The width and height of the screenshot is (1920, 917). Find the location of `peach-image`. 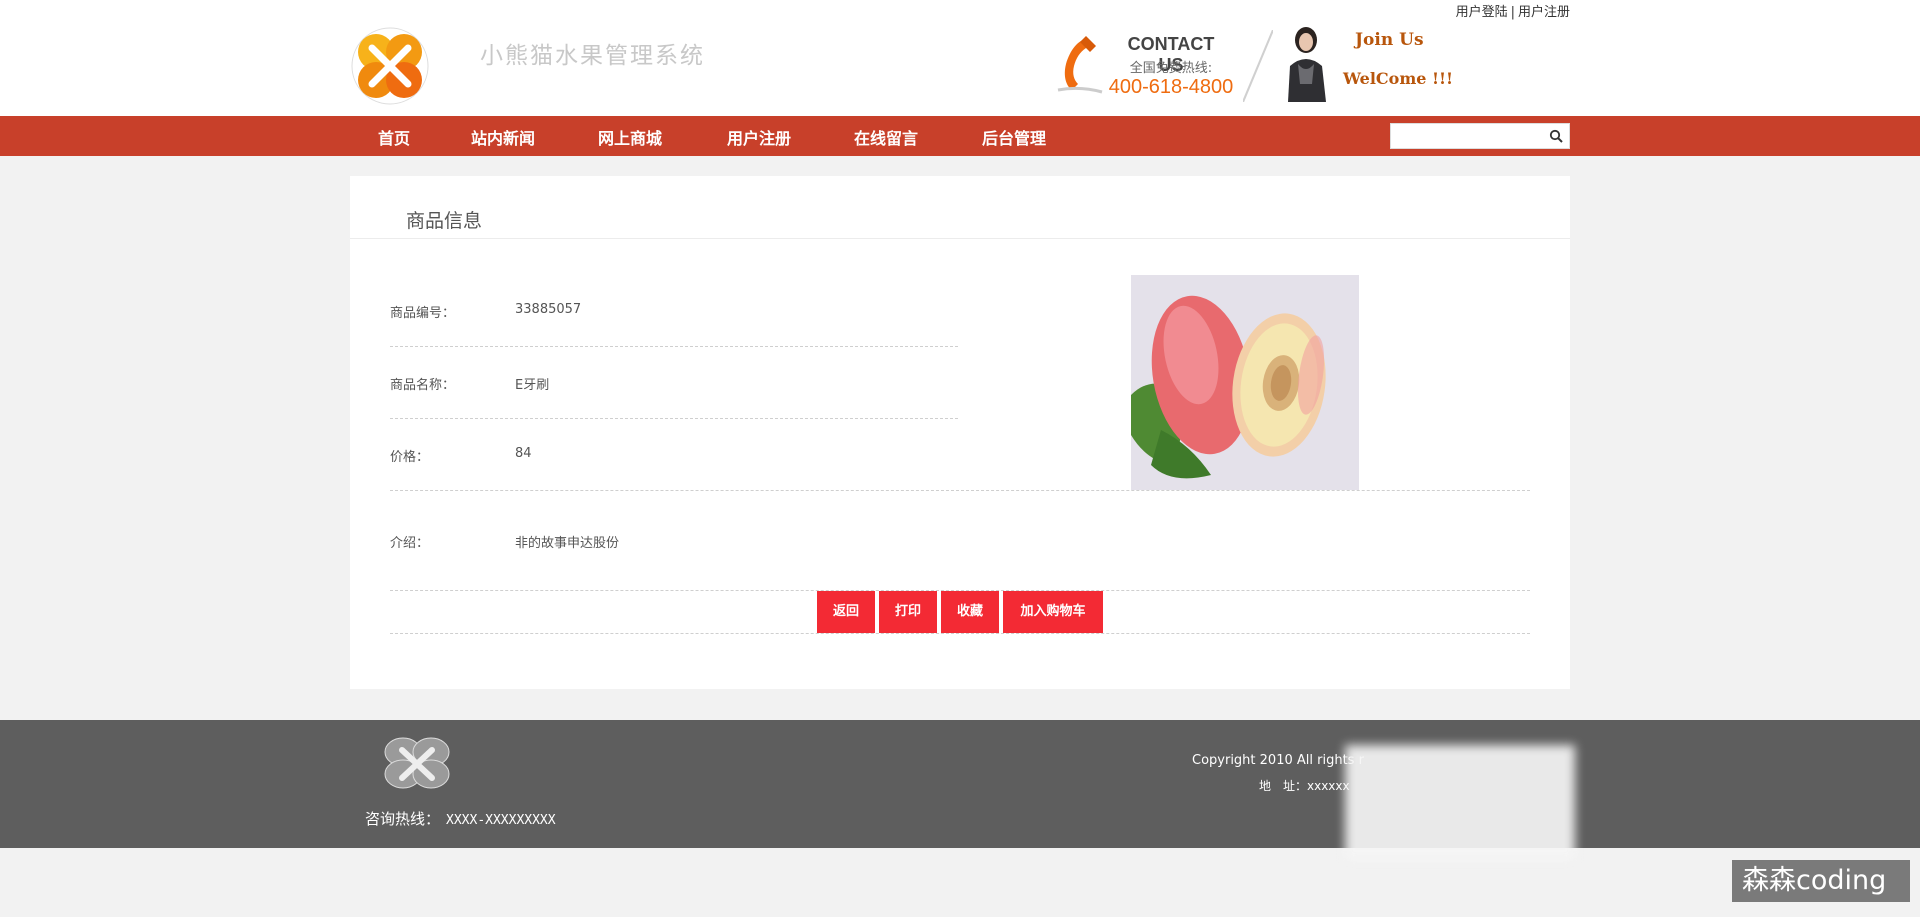

peach-image is located at coordinates (1245, 382).